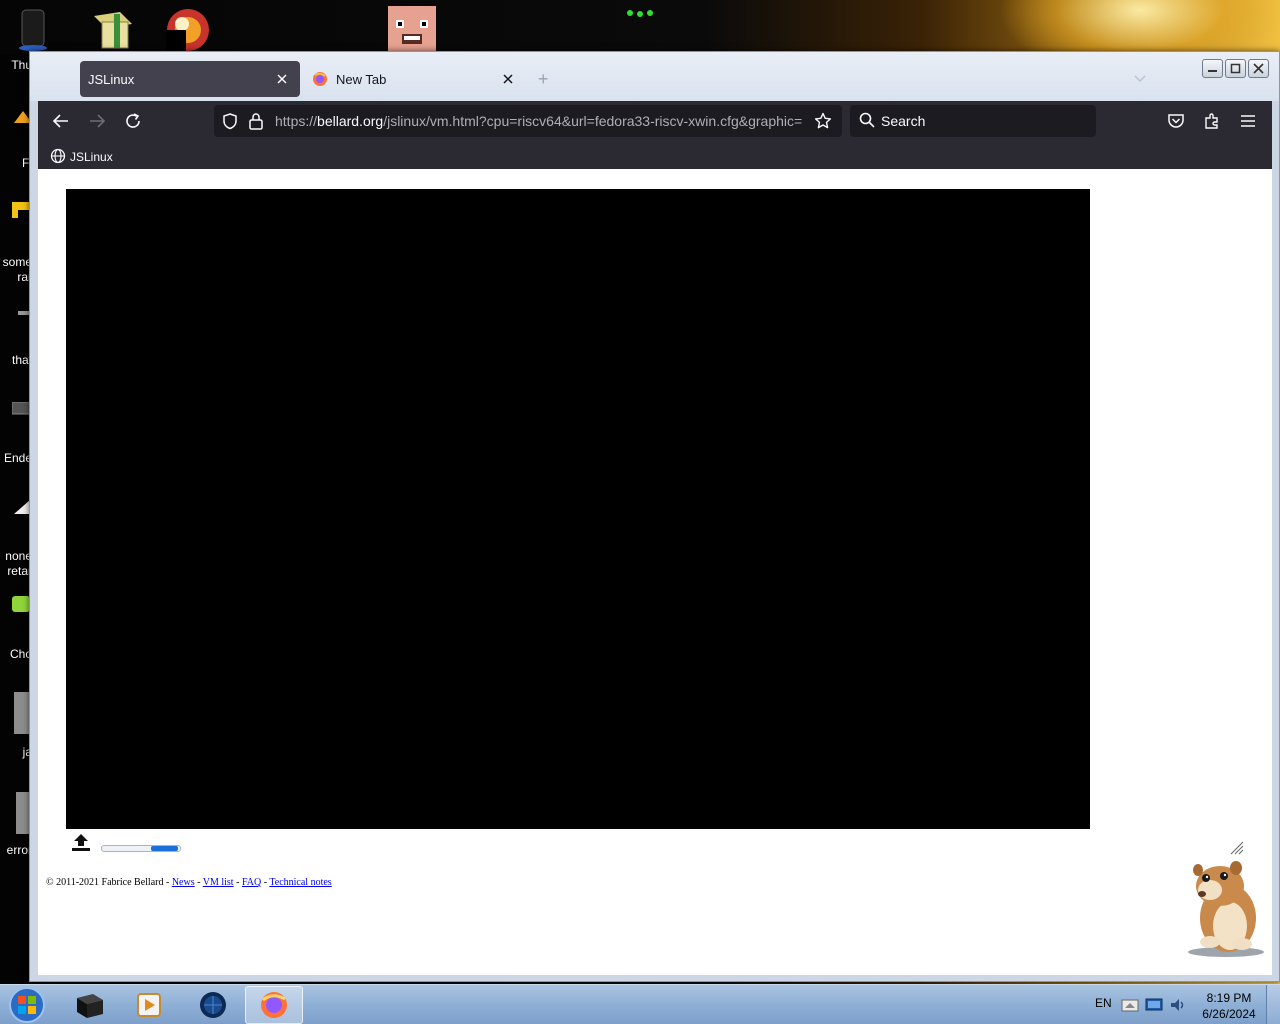  Describe the element at coordinates (183, 882) in the screenshot. I see `news-link: News` at that location.